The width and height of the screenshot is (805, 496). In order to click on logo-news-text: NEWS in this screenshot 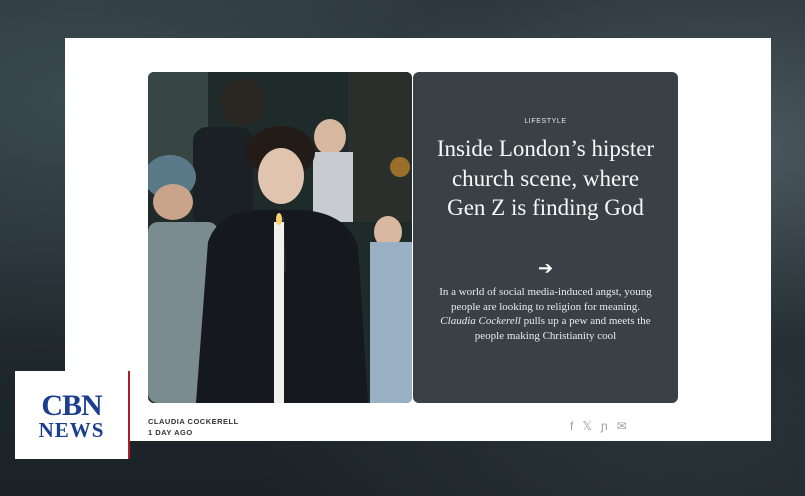, I will do `click(71, 430)`.